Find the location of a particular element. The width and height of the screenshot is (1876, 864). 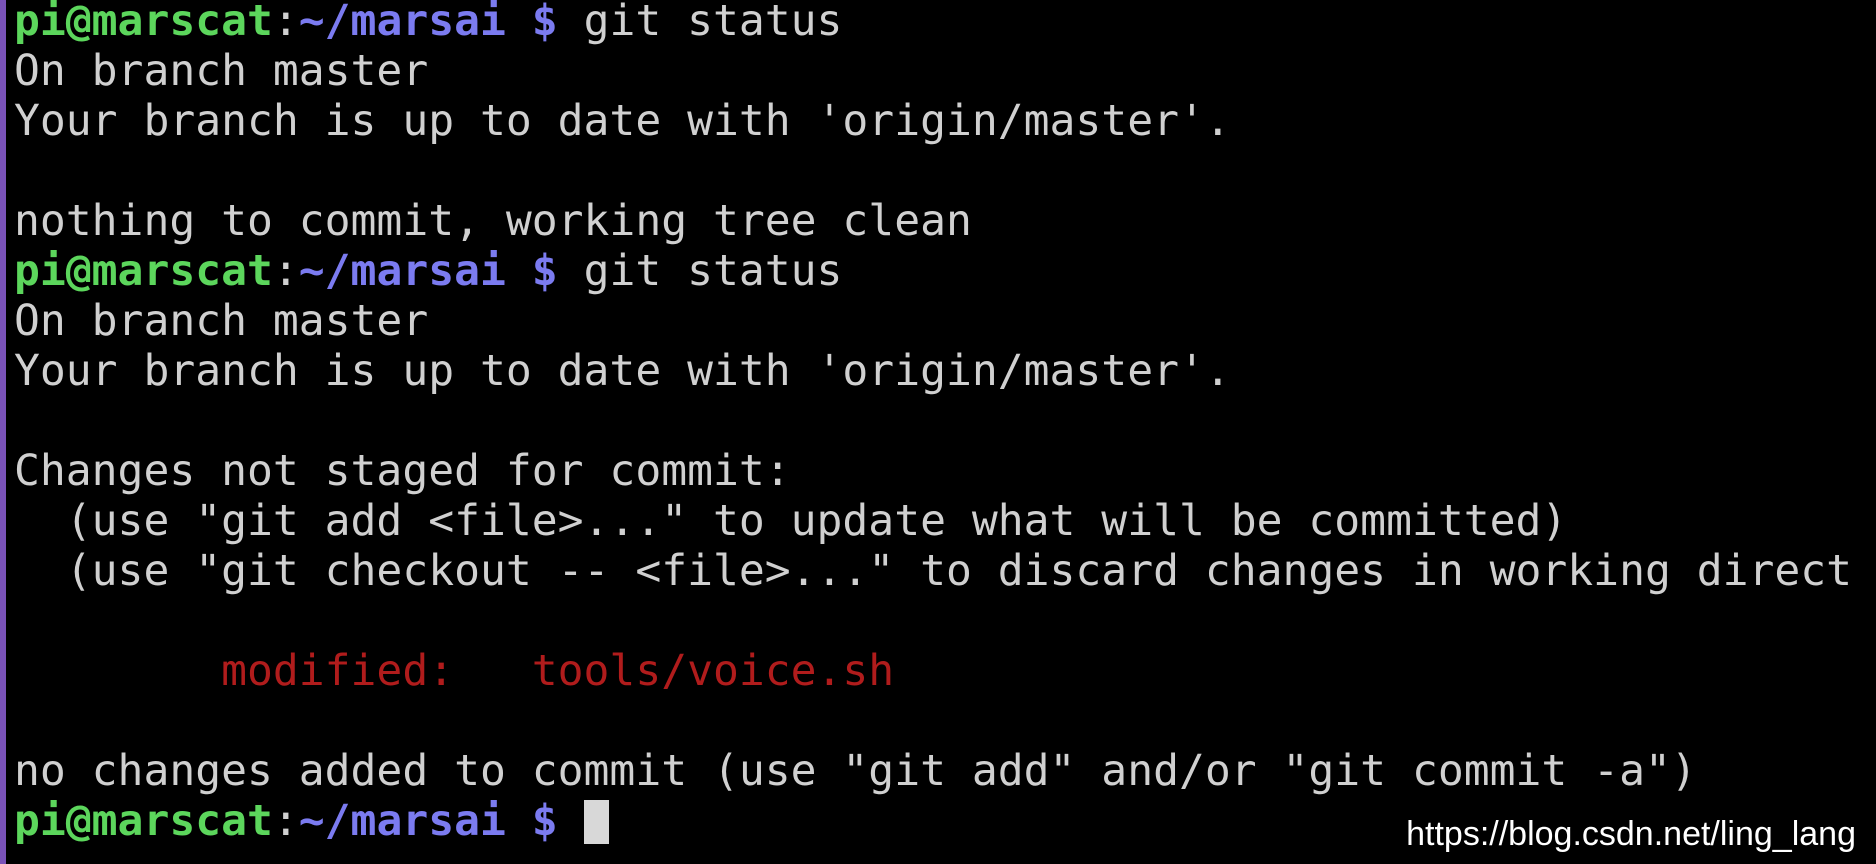

modified-file-line: modified: tools/voice.sh is located at coordinates (454, 673).